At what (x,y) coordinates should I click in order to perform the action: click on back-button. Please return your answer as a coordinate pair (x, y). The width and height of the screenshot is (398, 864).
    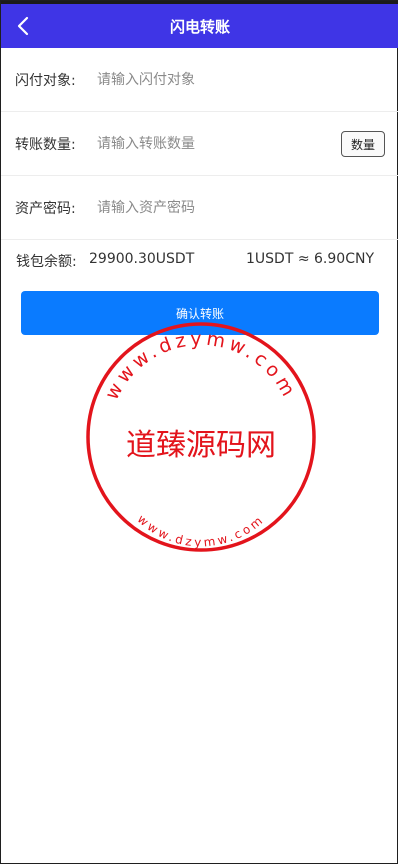
    Looking at the image, I should click on (23, 26).